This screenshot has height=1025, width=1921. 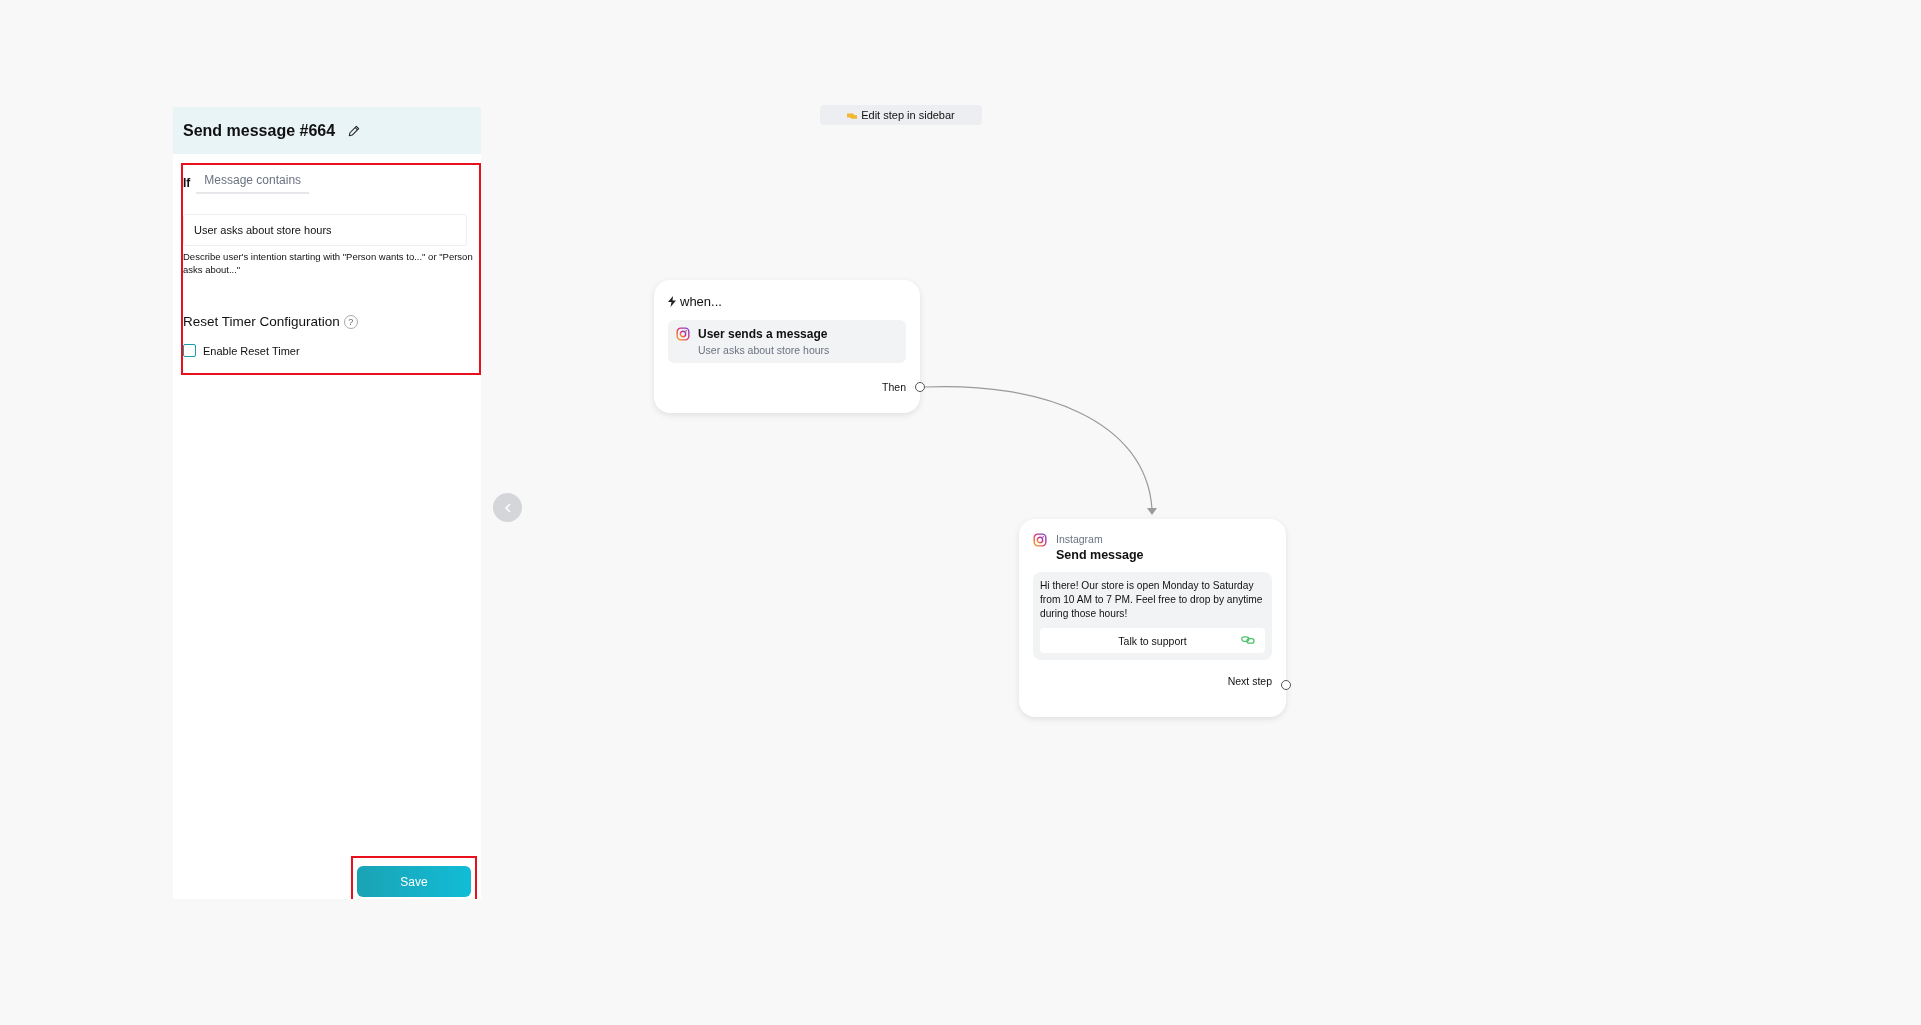 I want to click on intent-hint: Describe user's intention starting with "Person wants to..." or "Person asks about...", so click(x=328, y=263).